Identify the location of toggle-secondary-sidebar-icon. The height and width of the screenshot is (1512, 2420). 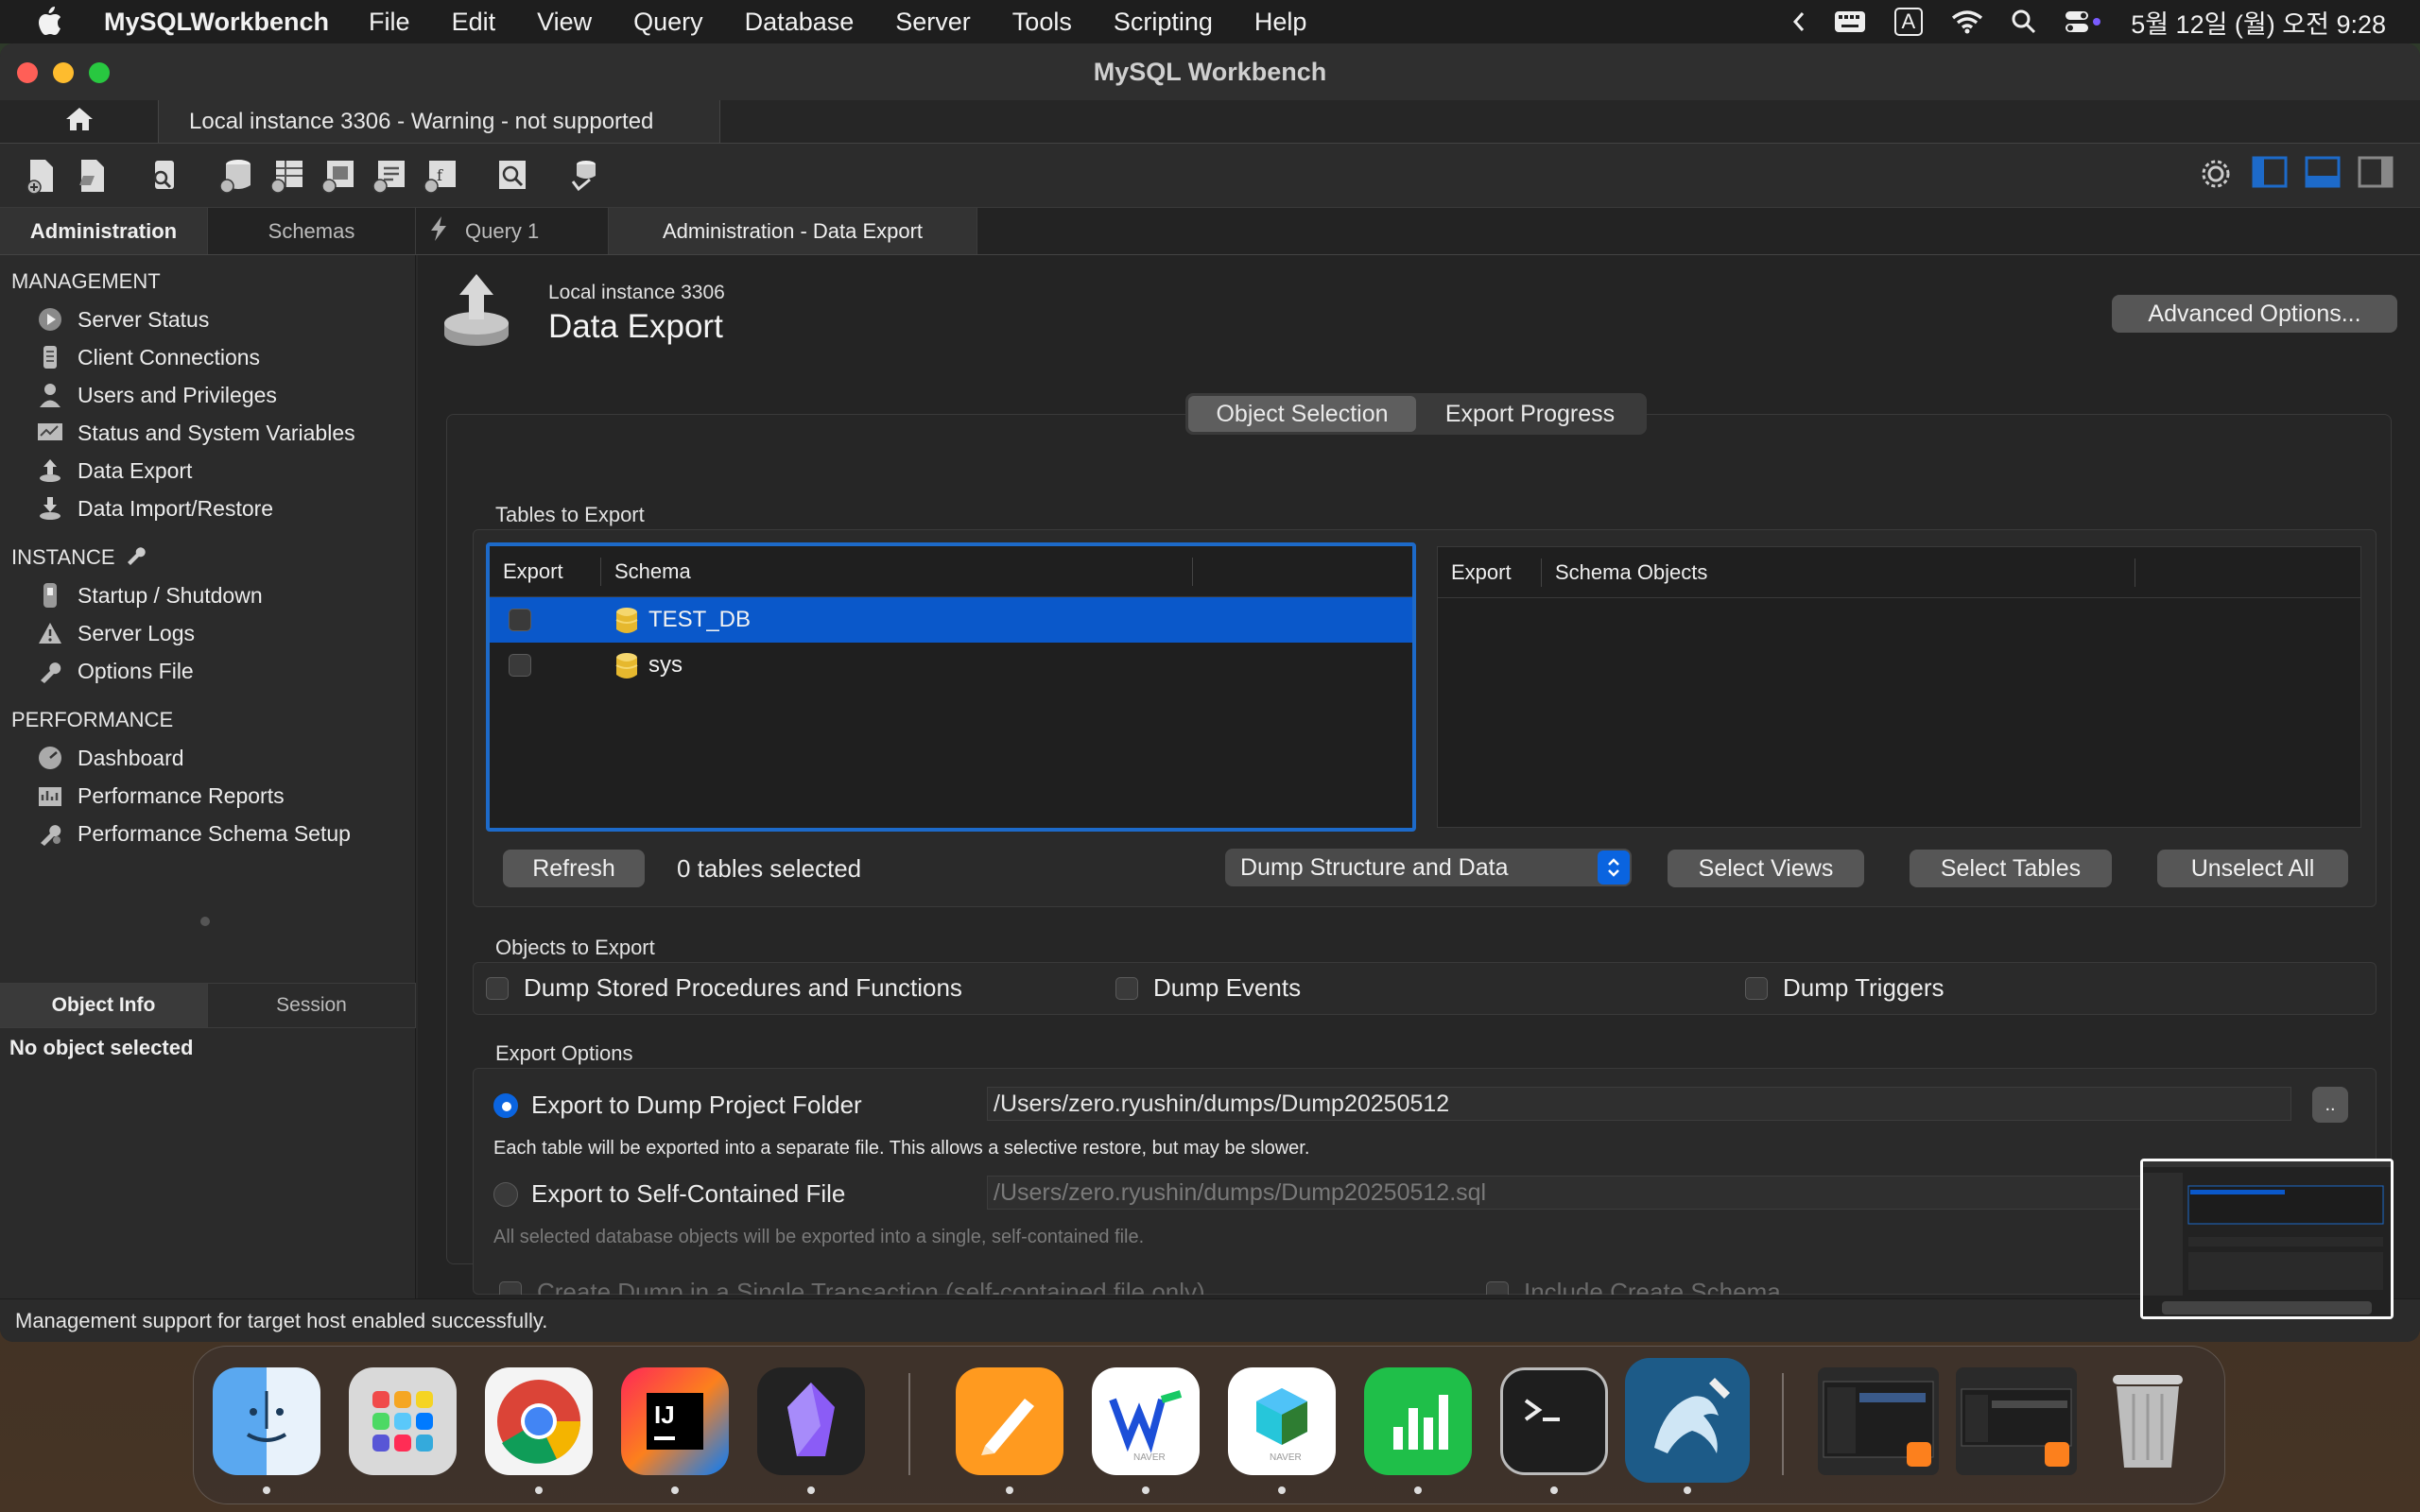
(2376, 176).